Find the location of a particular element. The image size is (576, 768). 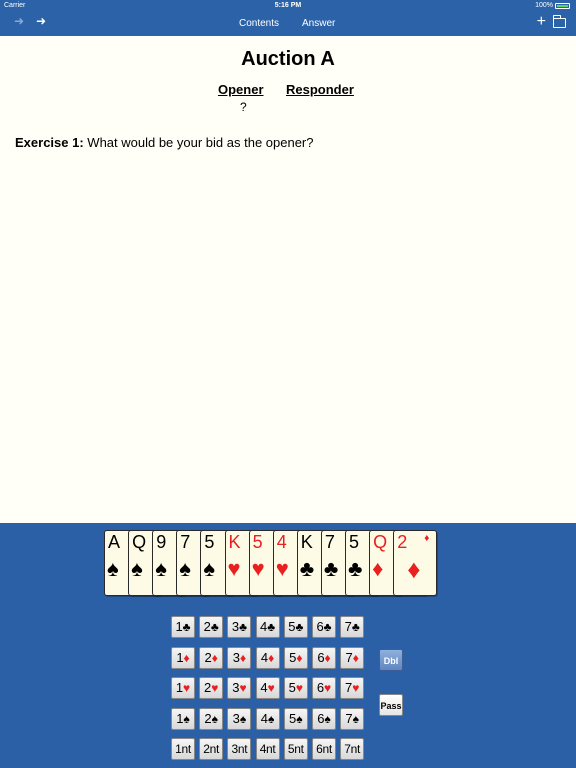

bid-level: 5 is located at coordinates (292, 687).